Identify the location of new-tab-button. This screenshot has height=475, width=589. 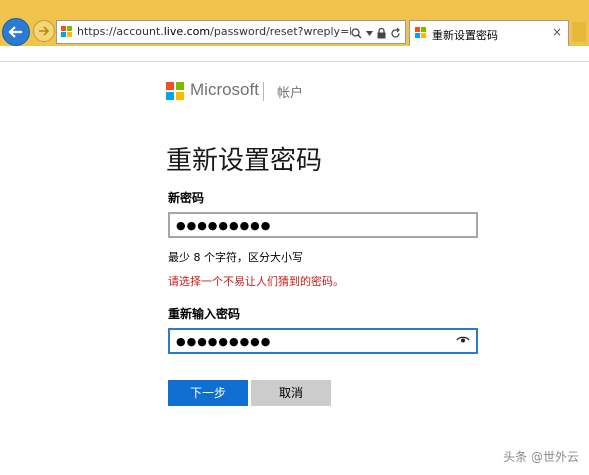
(579, 32).